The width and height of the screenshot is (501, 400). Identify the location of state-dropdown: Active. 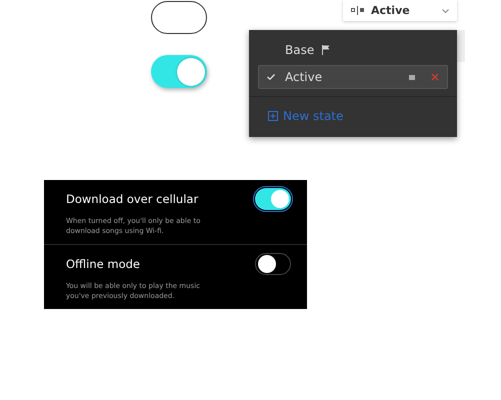
(400, 10).